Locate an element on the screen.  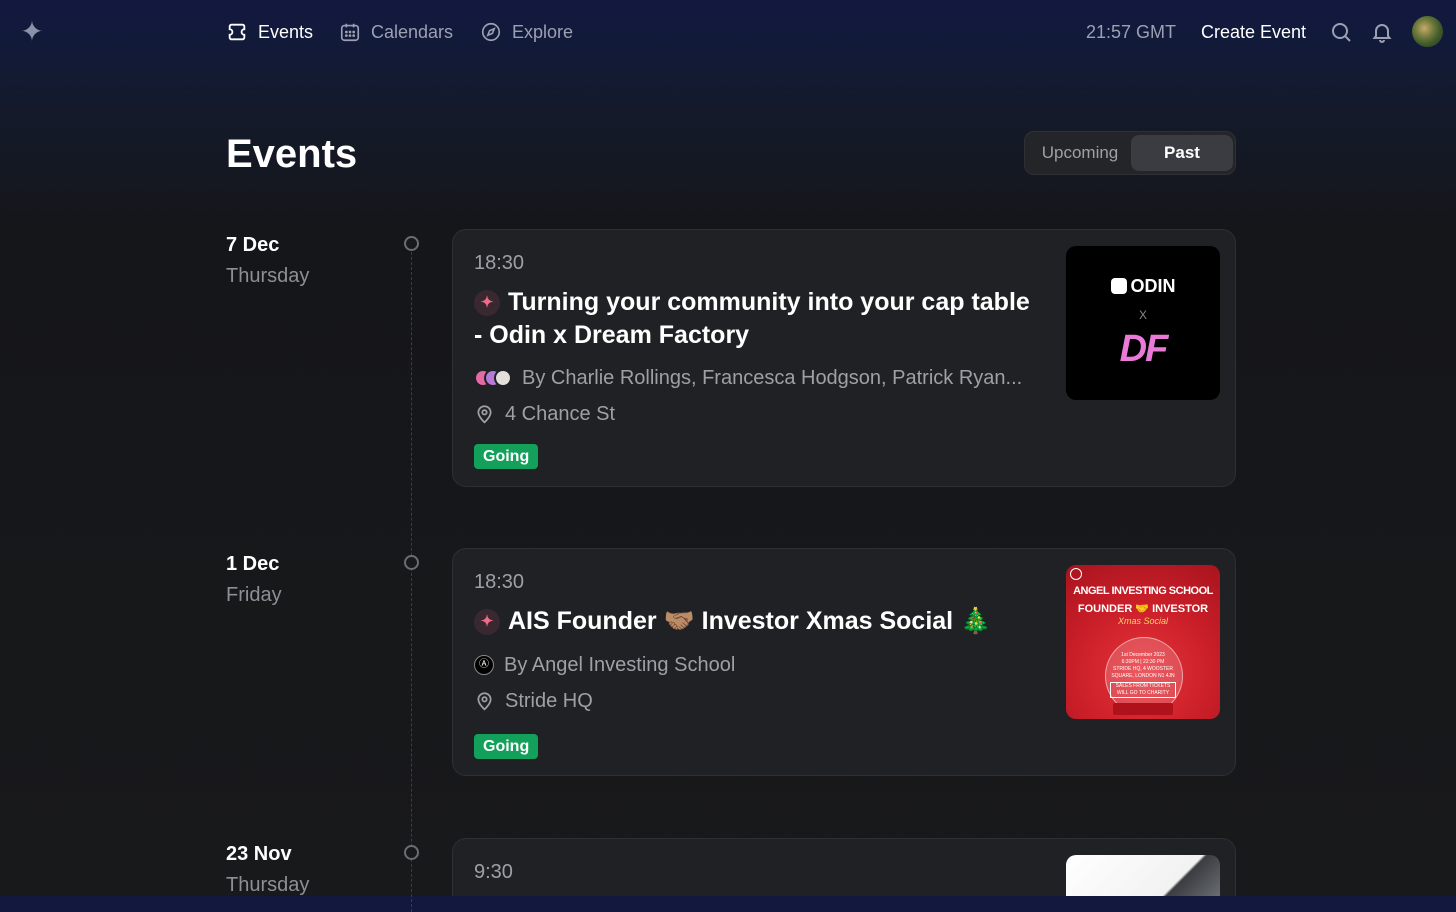
search-icon is located at coordinates (1341, 32).